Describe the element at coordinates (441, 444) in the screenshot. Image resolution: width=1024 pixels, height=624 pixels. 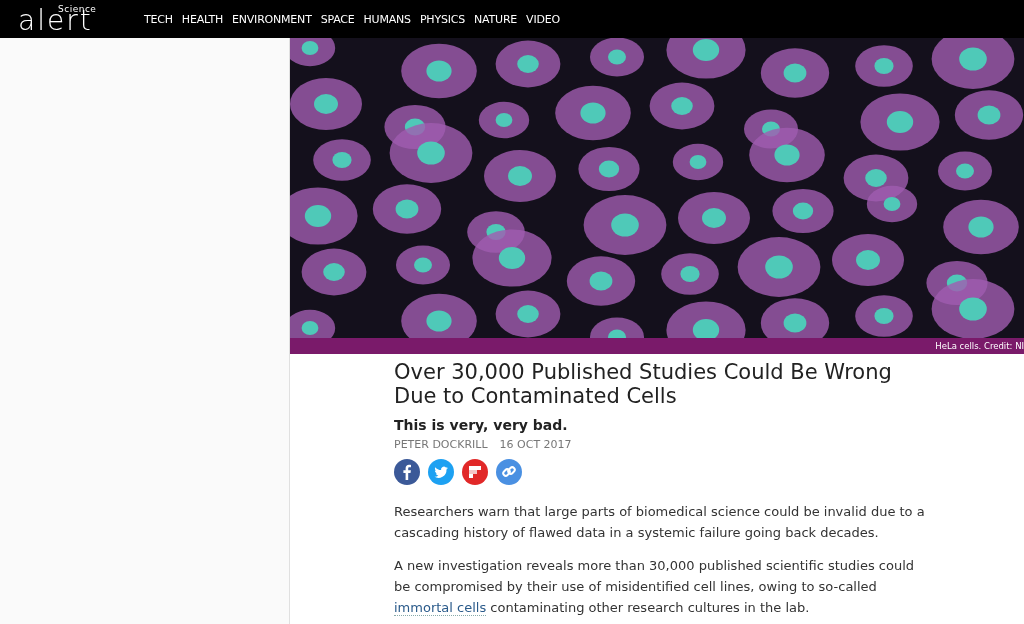
I see `author-name: PETER DOCKRILL` at that location.